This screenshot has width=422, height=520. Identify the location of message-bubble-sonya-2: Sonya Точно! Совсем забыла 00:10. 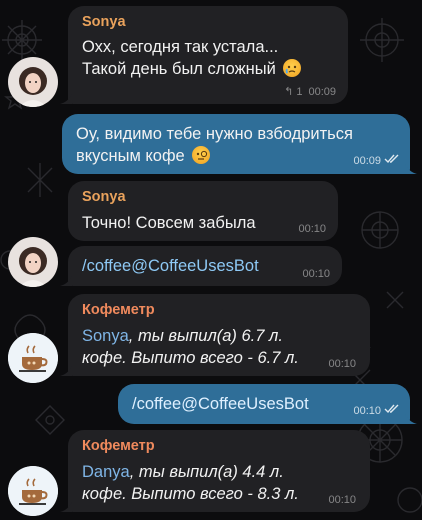
(203, 211).